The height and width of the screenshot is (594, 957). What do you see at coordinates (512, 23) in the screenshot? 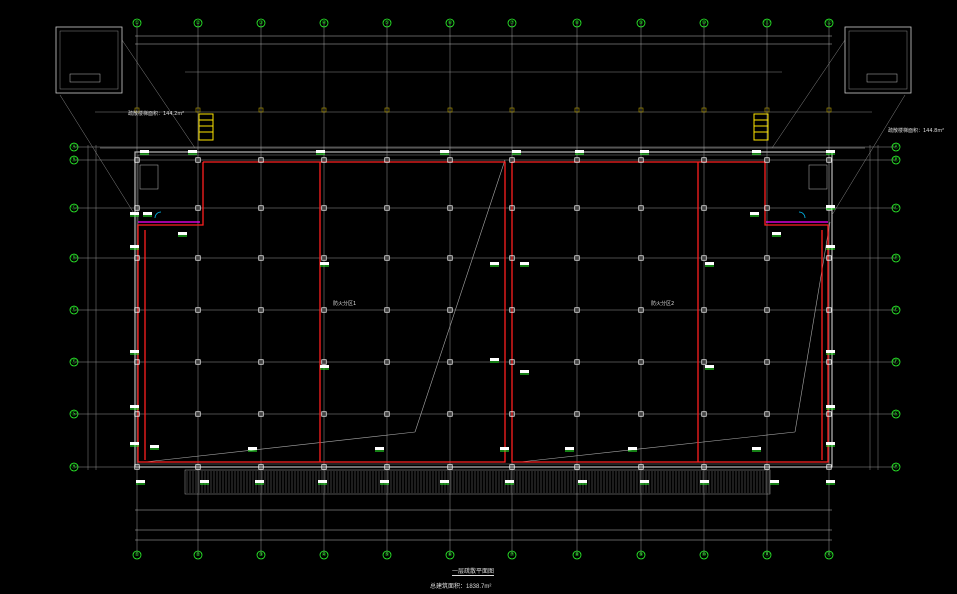
I see `axis-bubble: ⑦` at bounding box center [512, 23].